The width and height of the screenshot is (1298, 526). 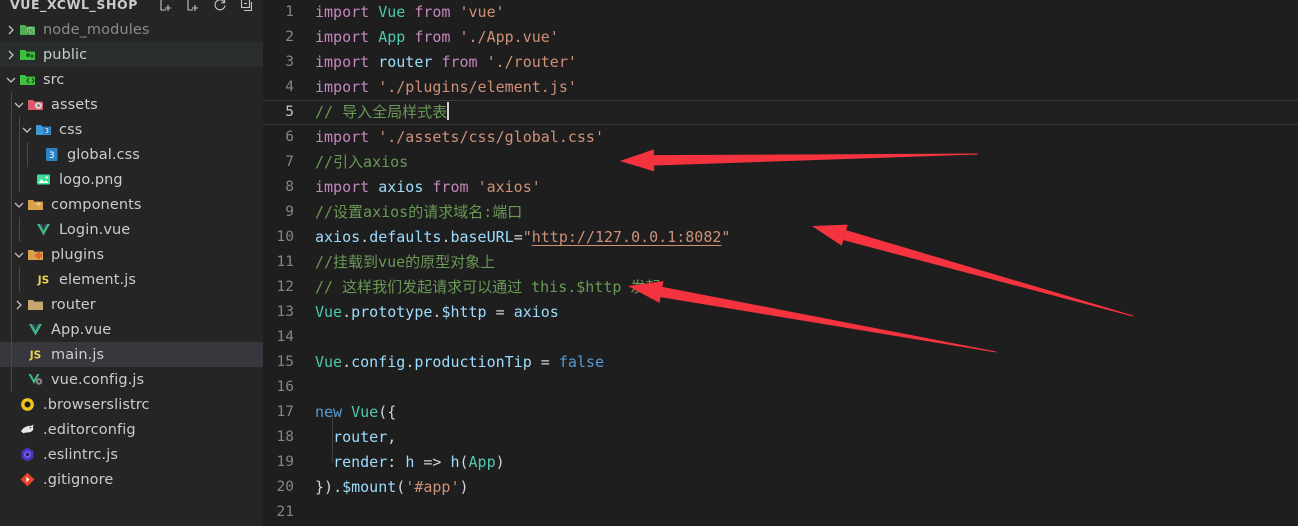 What do you see at coordinates (806, 362) in the screenshot?
I see `code-line-text: Vue.config.productionTip = false` at bounding box center [806, 362].